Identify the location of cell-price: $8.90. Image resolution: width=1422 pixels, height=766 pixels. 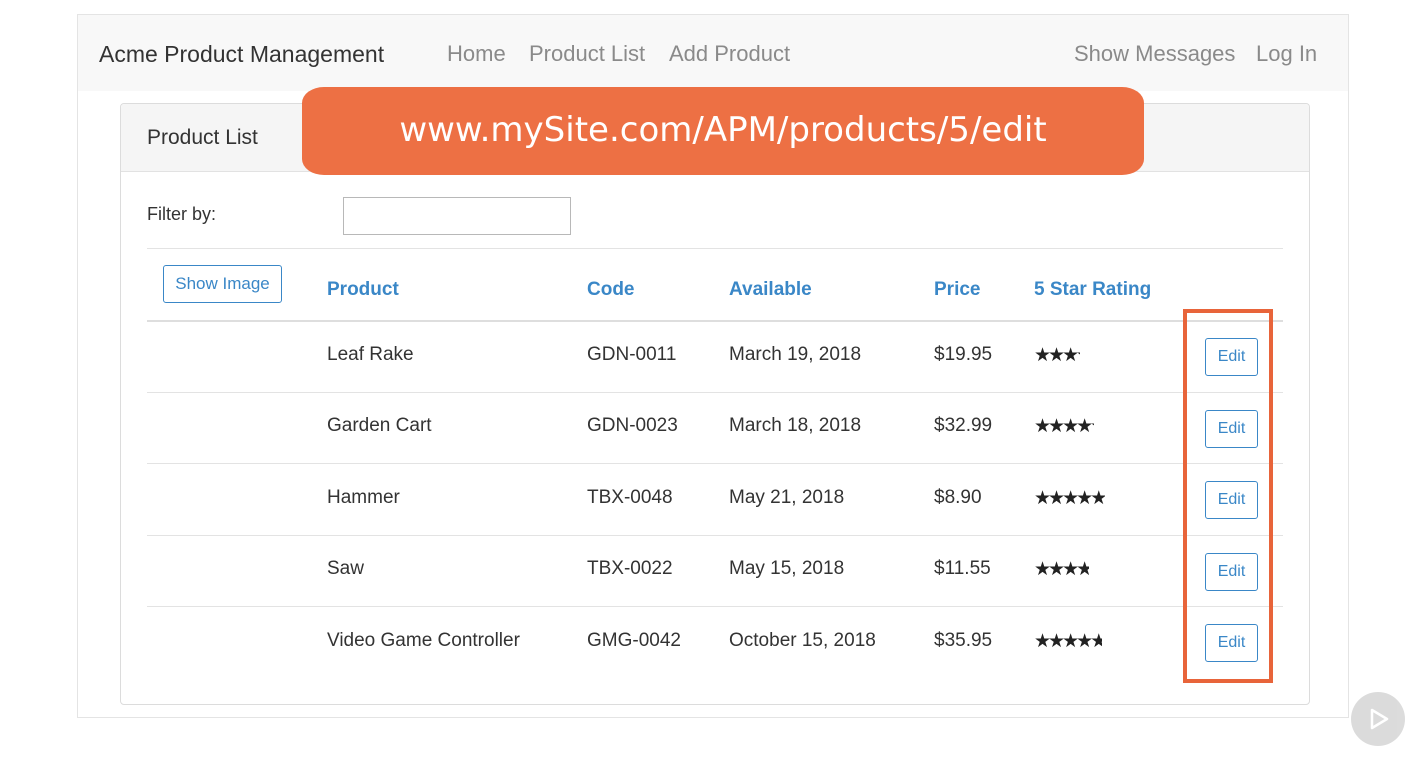
(958, 497).